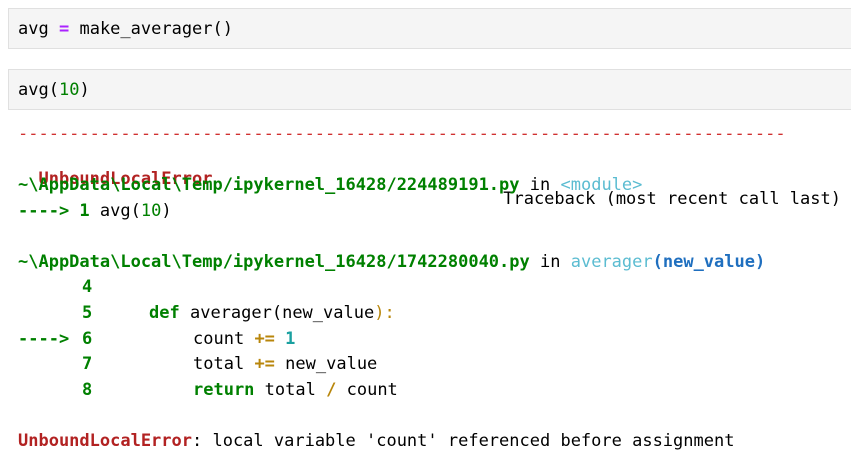  What do you see at coordinates (164, 313) in the screenshot?
I see `def-keyword: def` at bounding box center [164, 313].